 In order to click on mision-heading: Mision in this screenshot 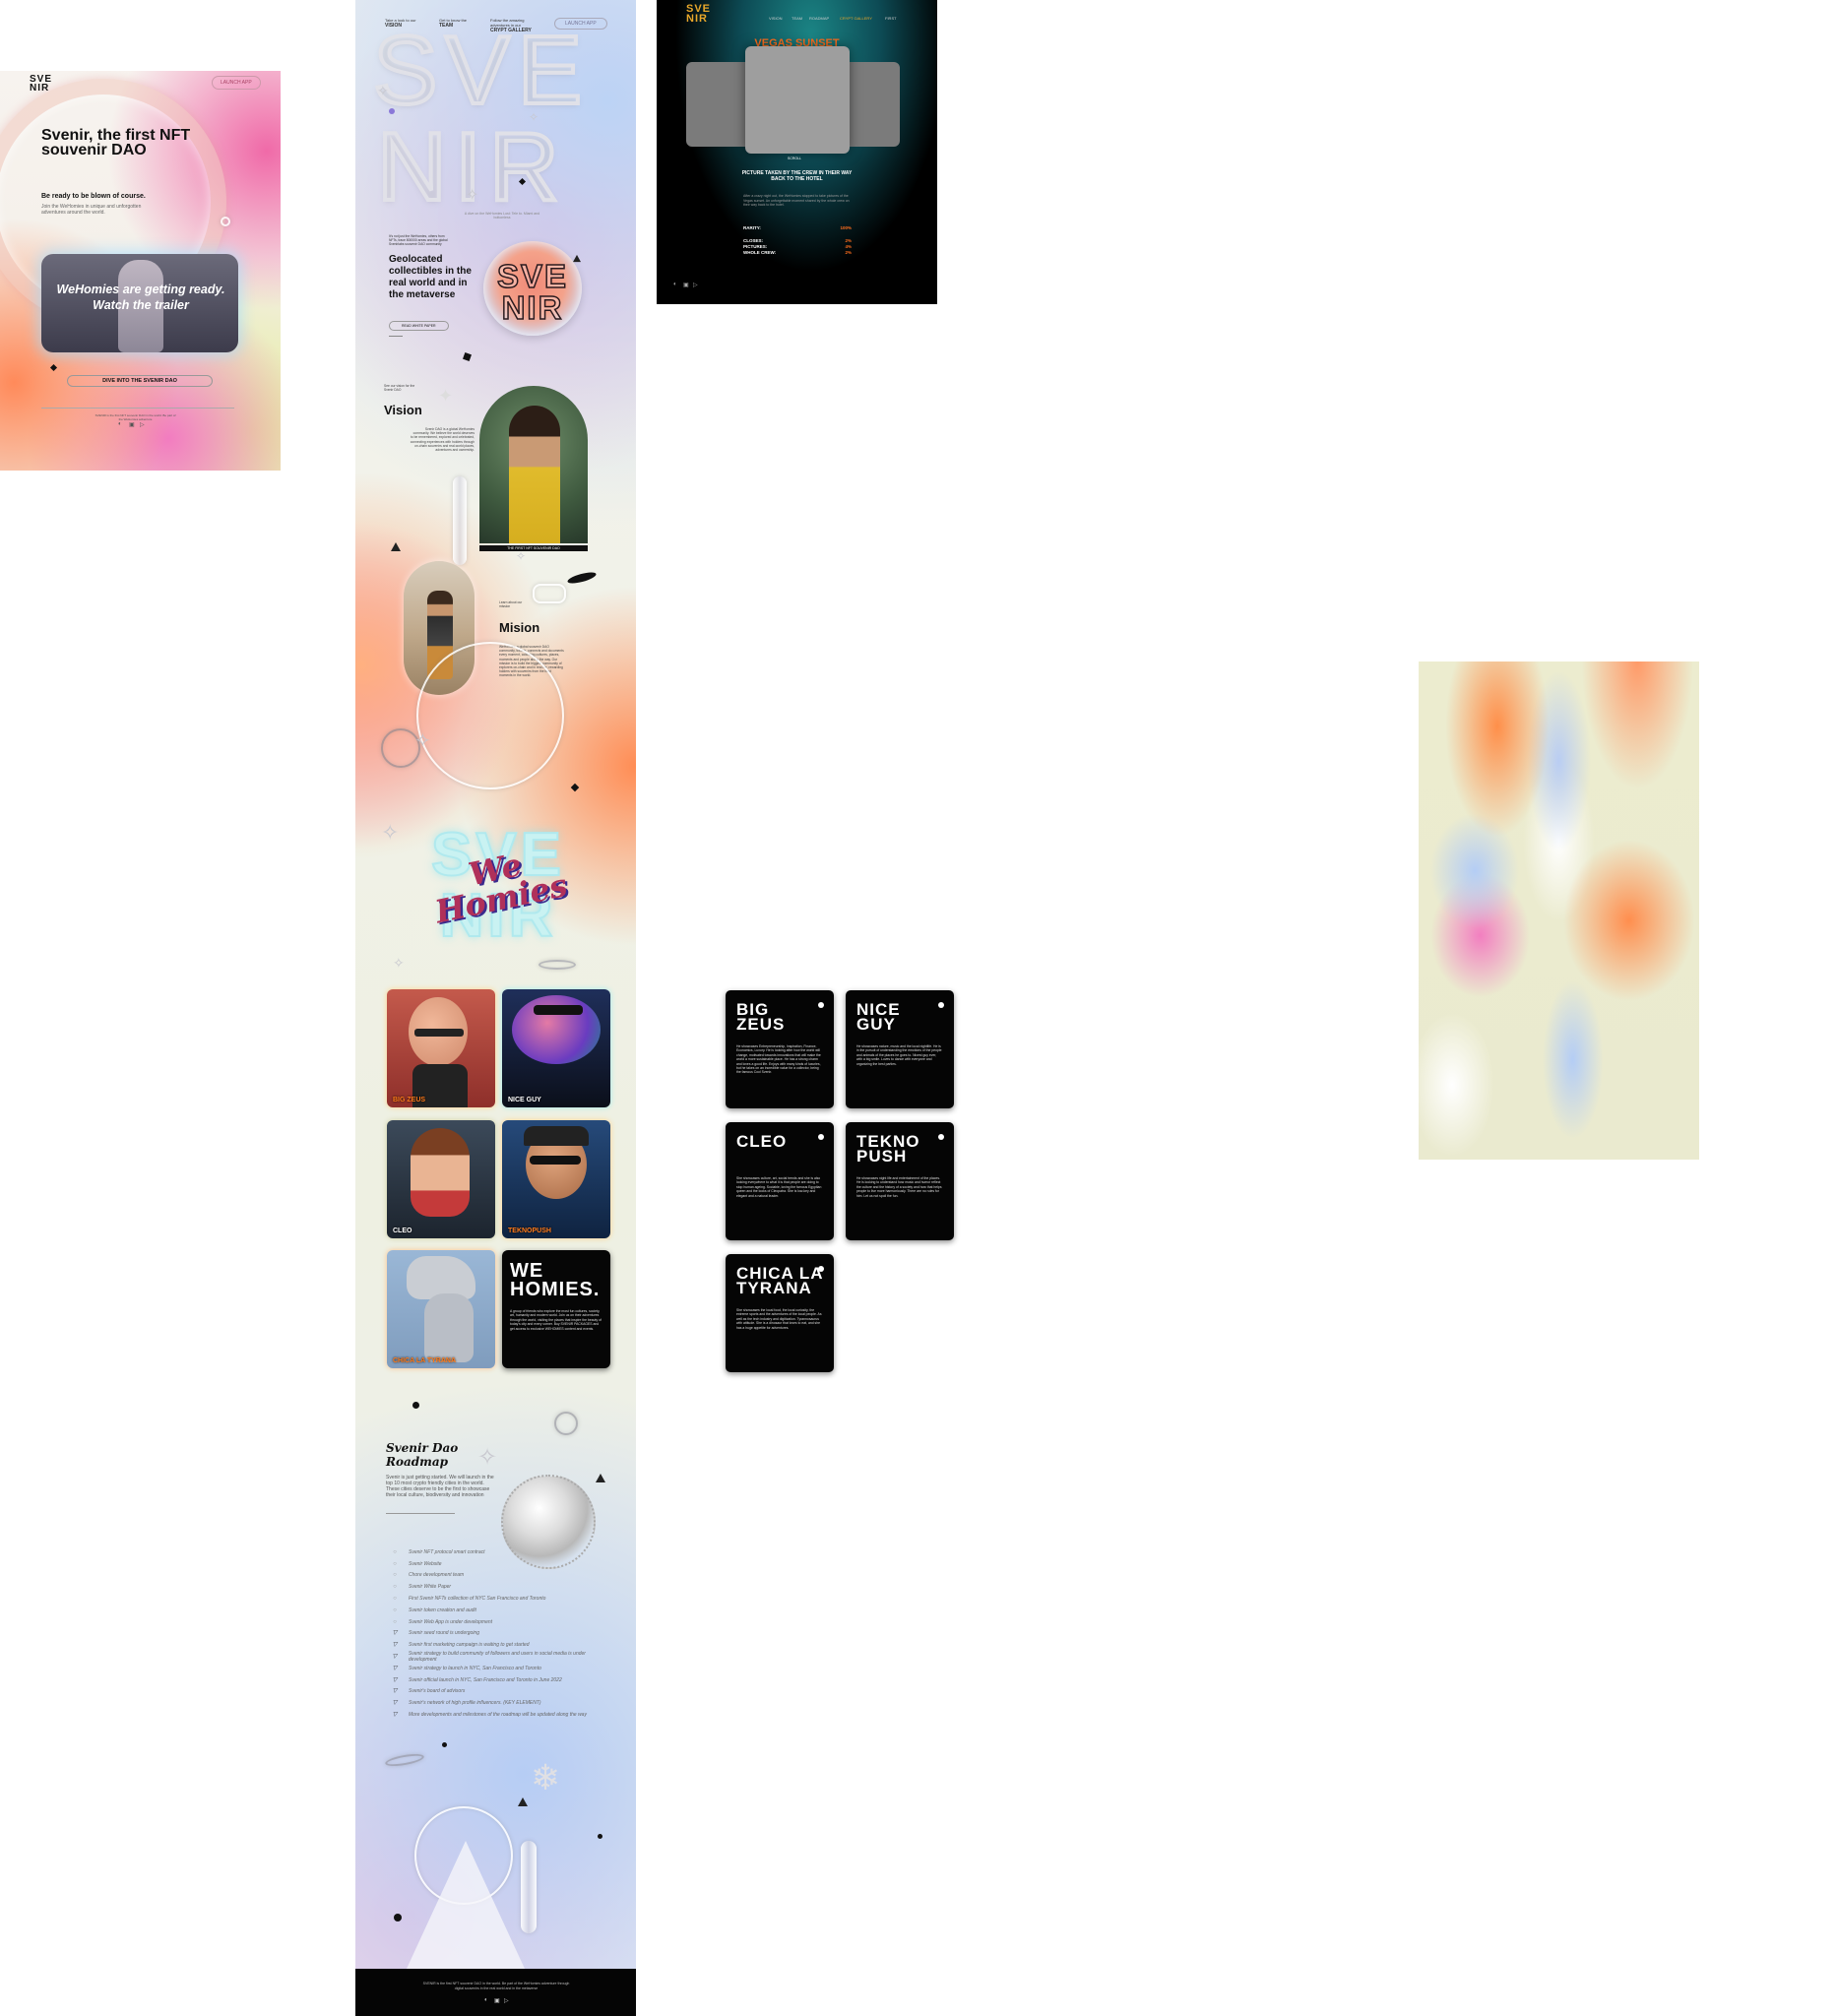, I will do `click(520, 627)`.